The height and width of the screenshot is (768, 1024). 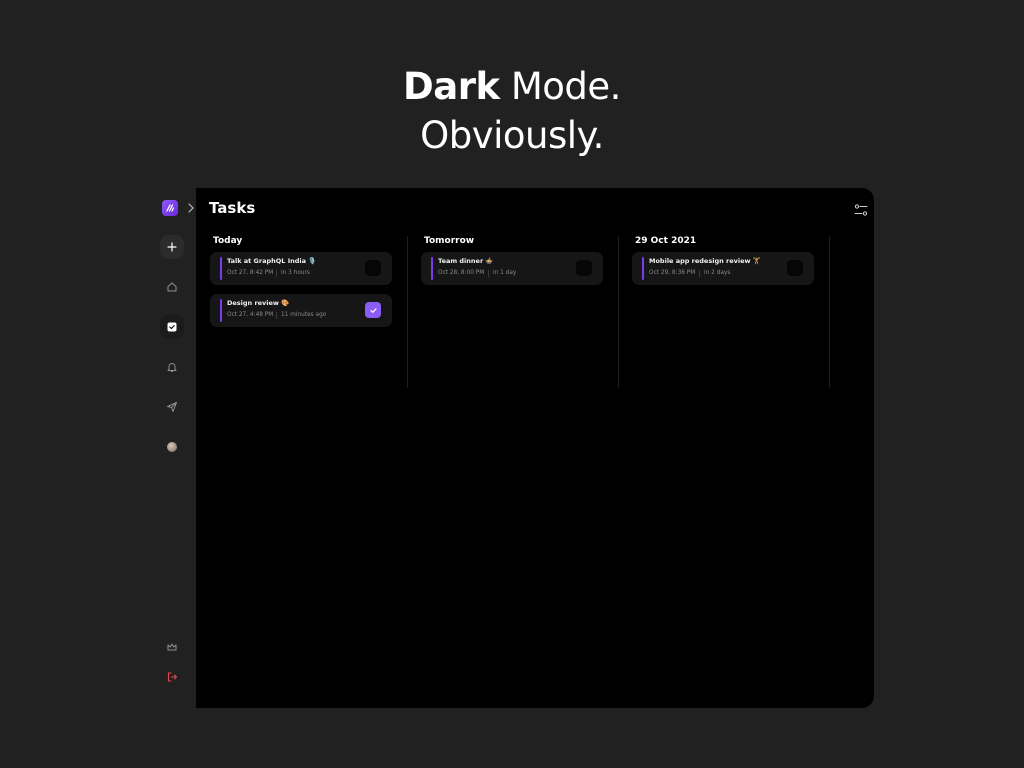 What do you see at coordinates (232, 208) in the screenshot?
I see `page-title: Tasks` at bounding box center [232, 208].